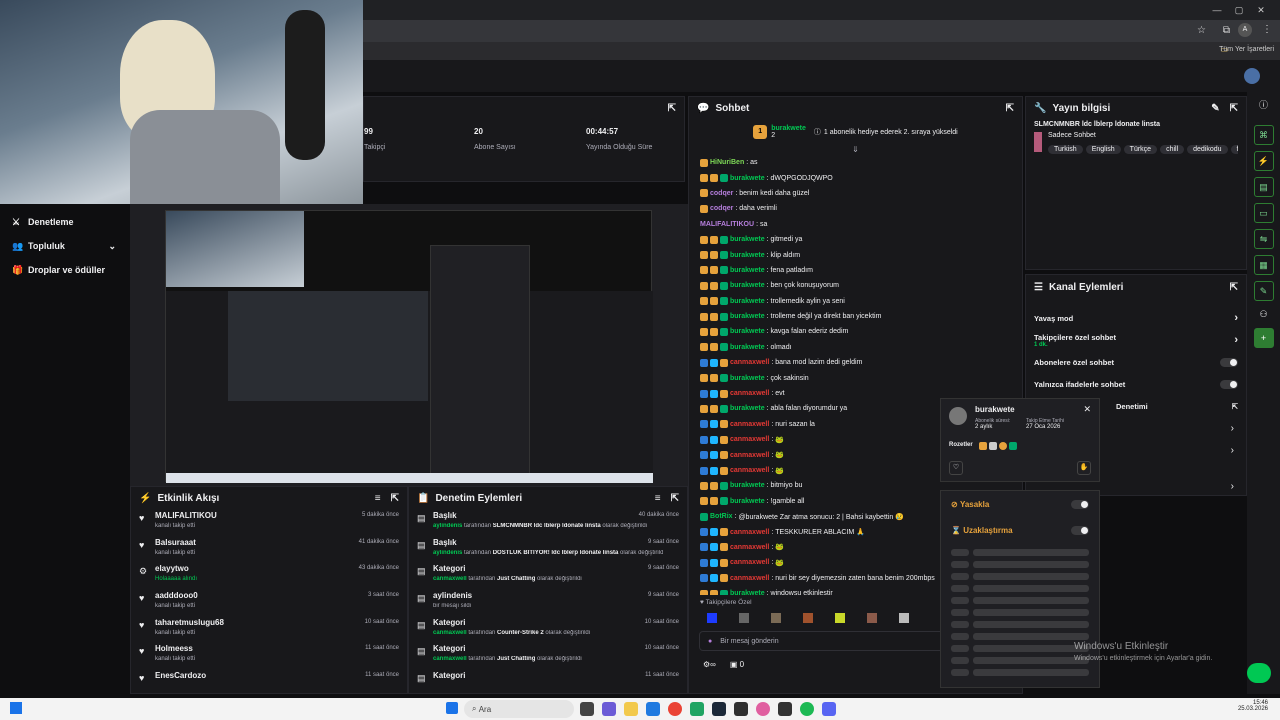 The image size is (1280, 720). I want to click on timeout-row: ⌛ Uzaklaştırma, so click(1020, 530).